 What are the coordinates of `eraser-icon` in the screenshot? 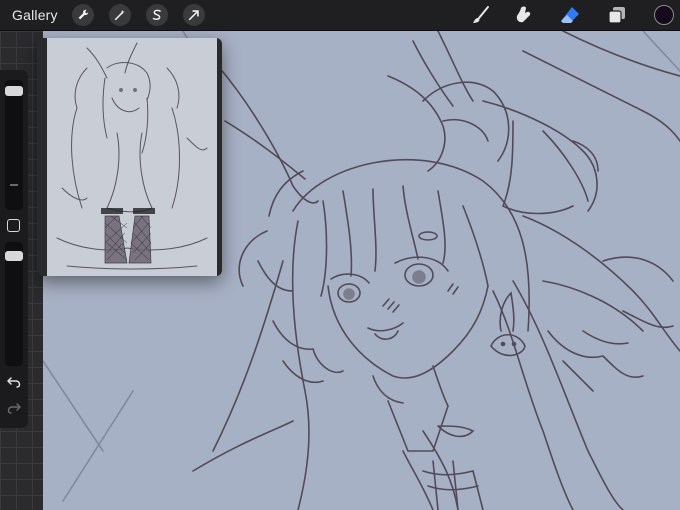 It's located at (570, 15).